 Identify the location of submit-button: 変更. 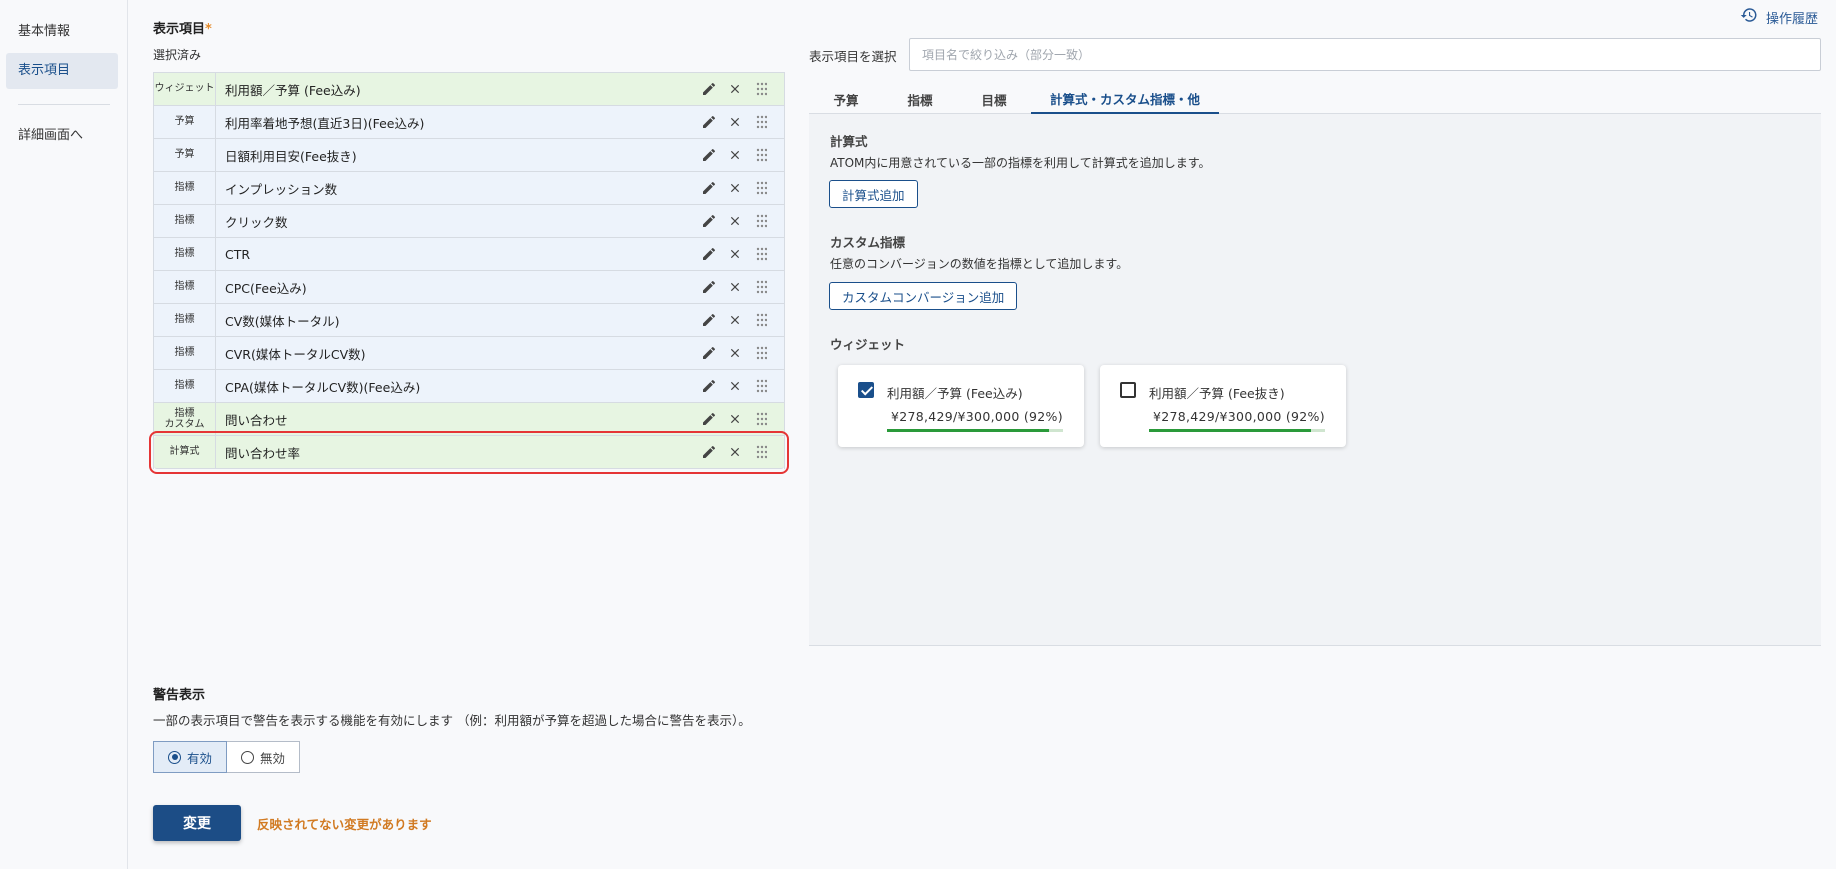
(197, 823).